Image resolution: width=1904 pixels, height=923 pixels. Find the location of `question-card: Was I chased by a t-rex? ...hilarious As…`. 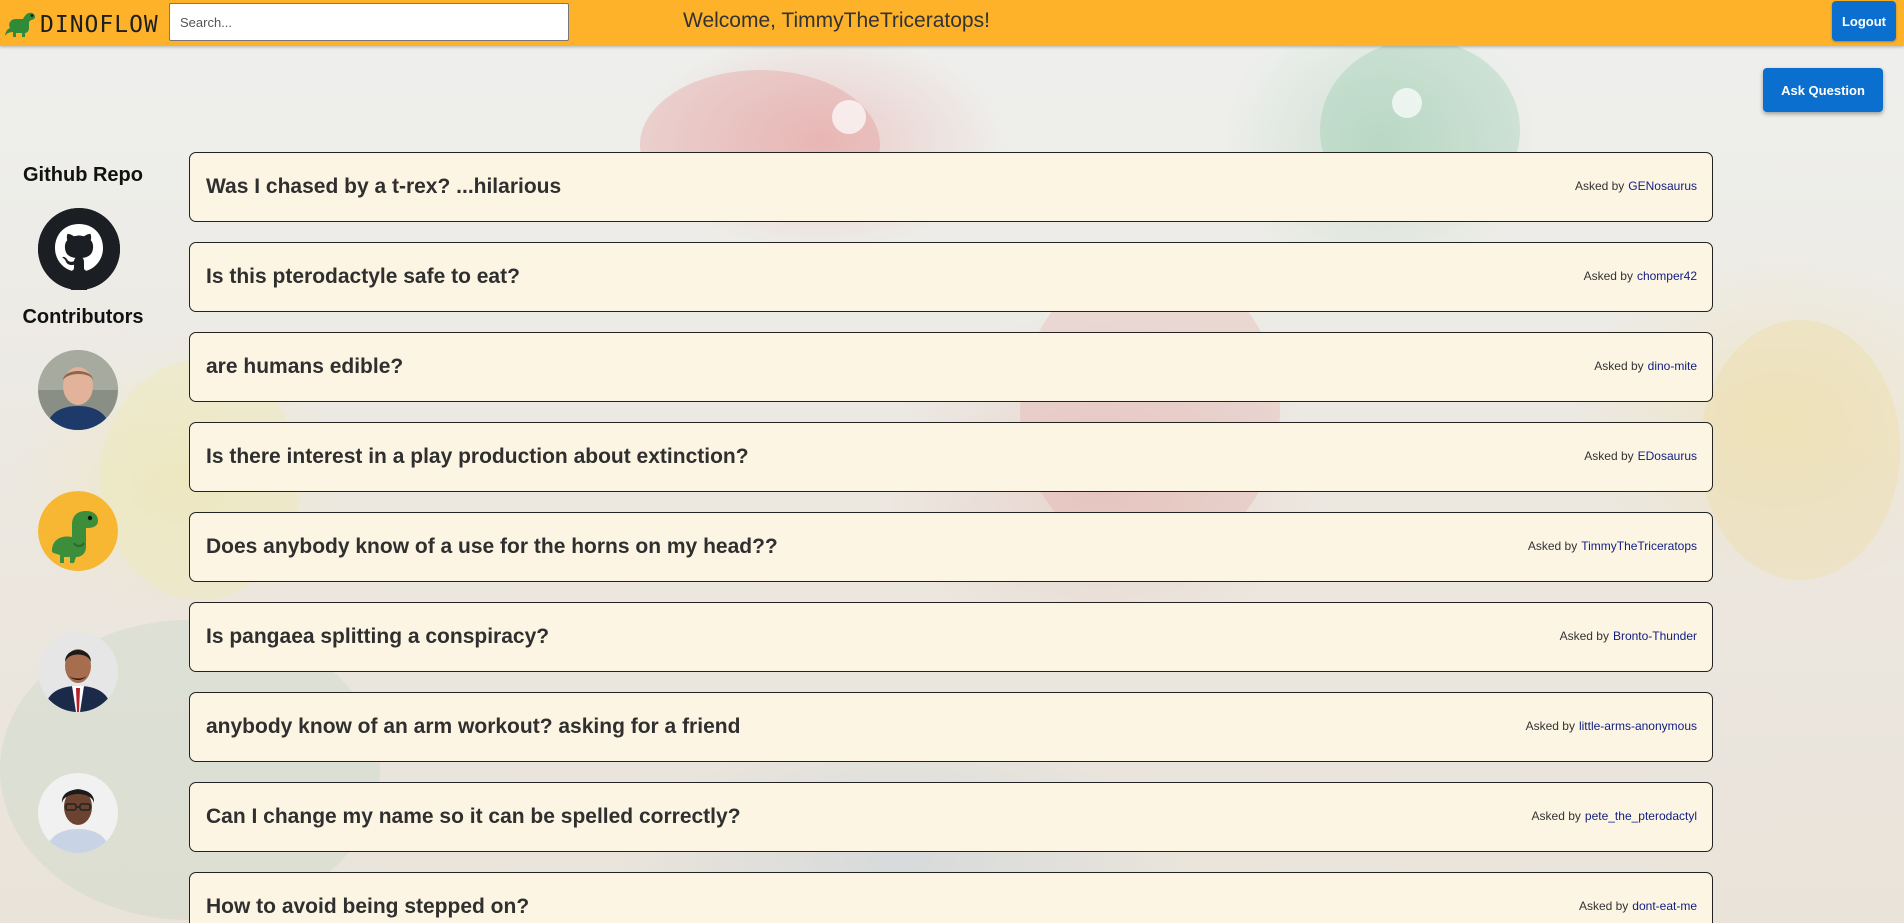

question-card: Was I chased by a t-rex? ...hilarious As… is located at coordinates (951, 187).